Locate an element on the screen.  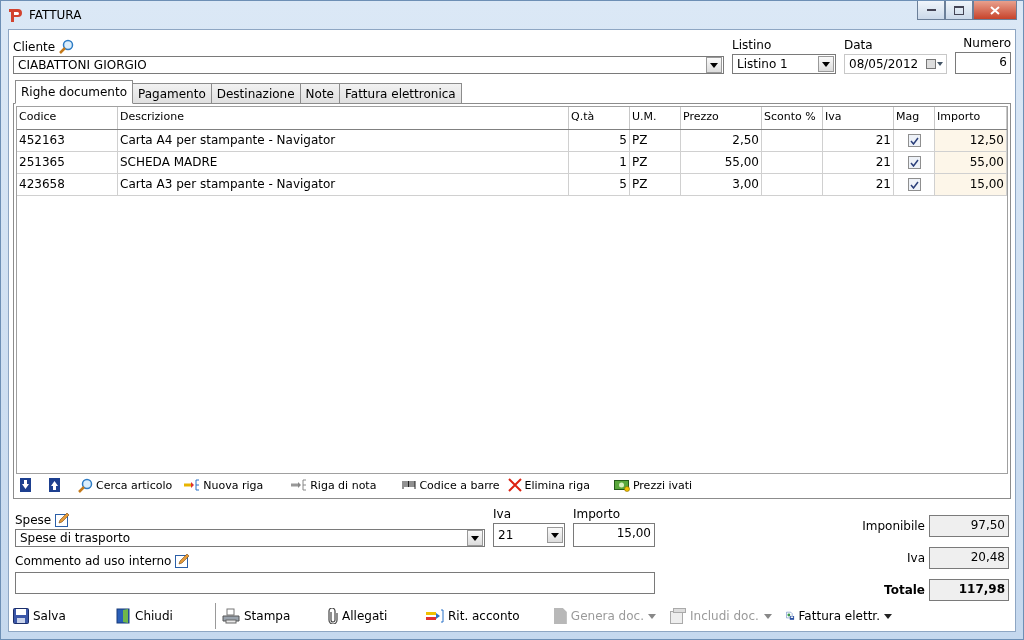
action-button: Chiudi is located at coordinates (165, 616).